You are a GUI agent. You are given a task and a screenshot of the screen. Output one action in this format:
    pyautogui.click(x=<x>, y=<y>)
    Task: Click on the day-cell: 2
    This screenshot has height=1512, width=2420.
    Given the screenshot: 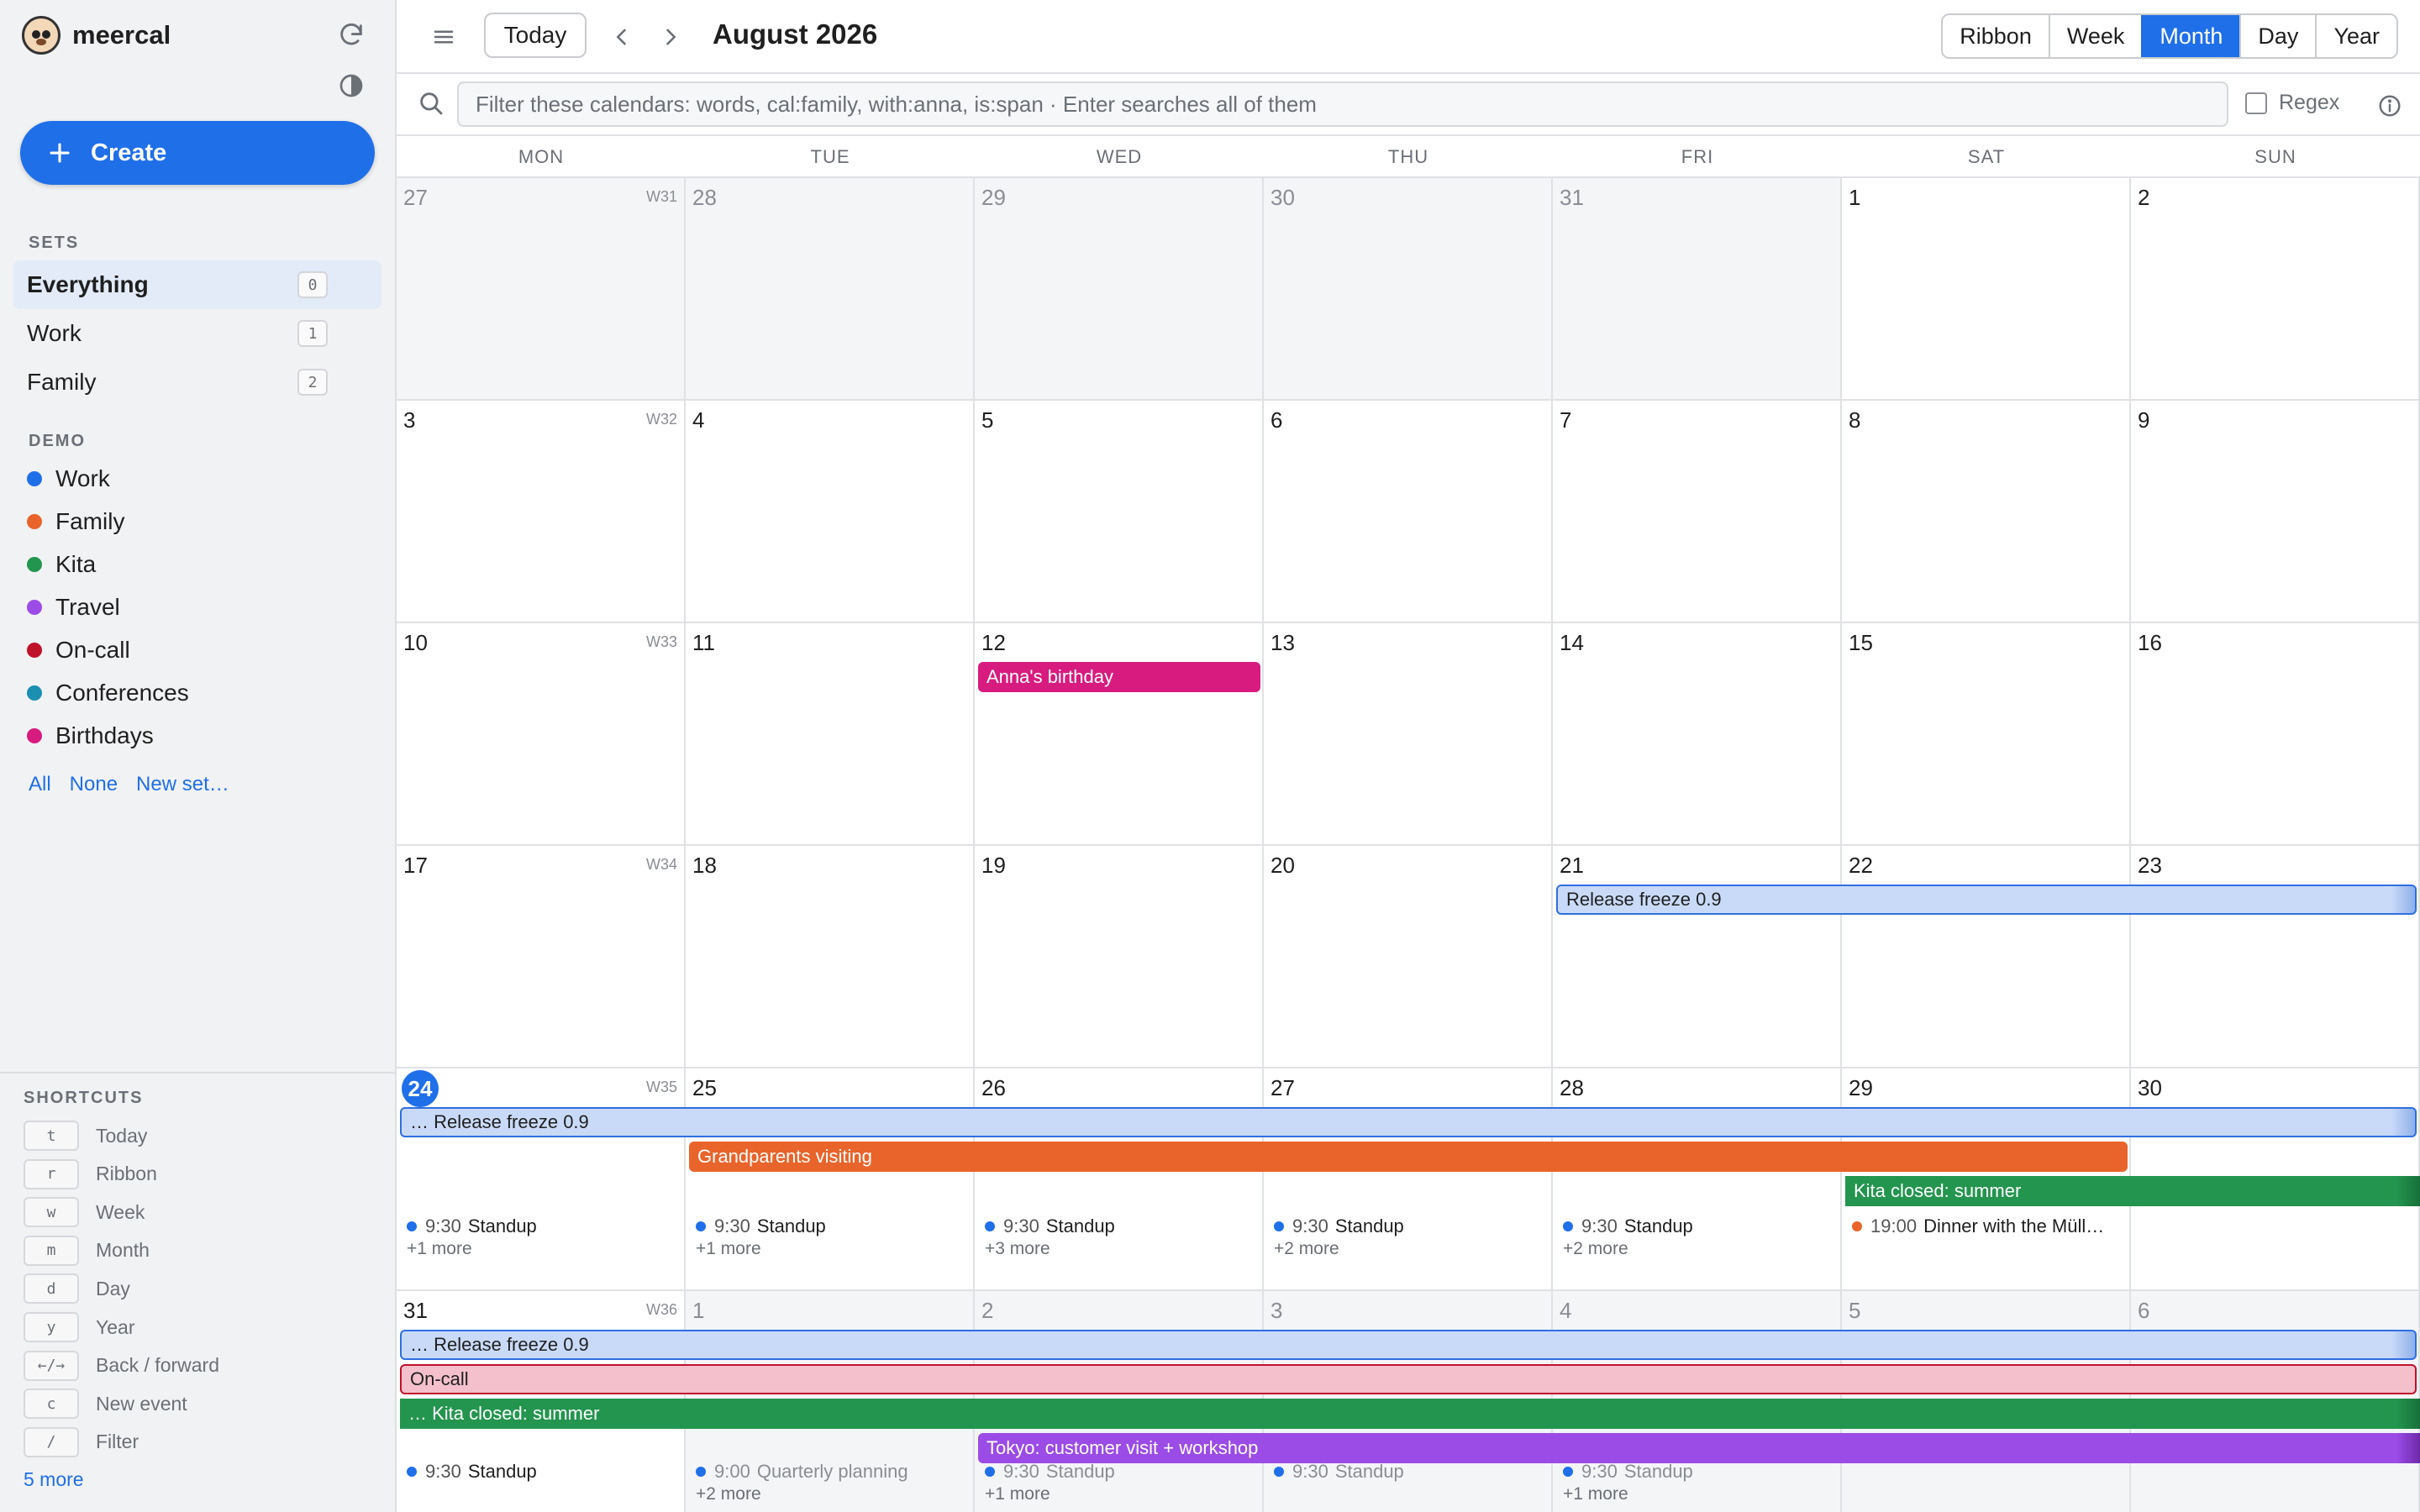 What is the action you would take?
    pyautogui.click(x=2275, y=289)
    